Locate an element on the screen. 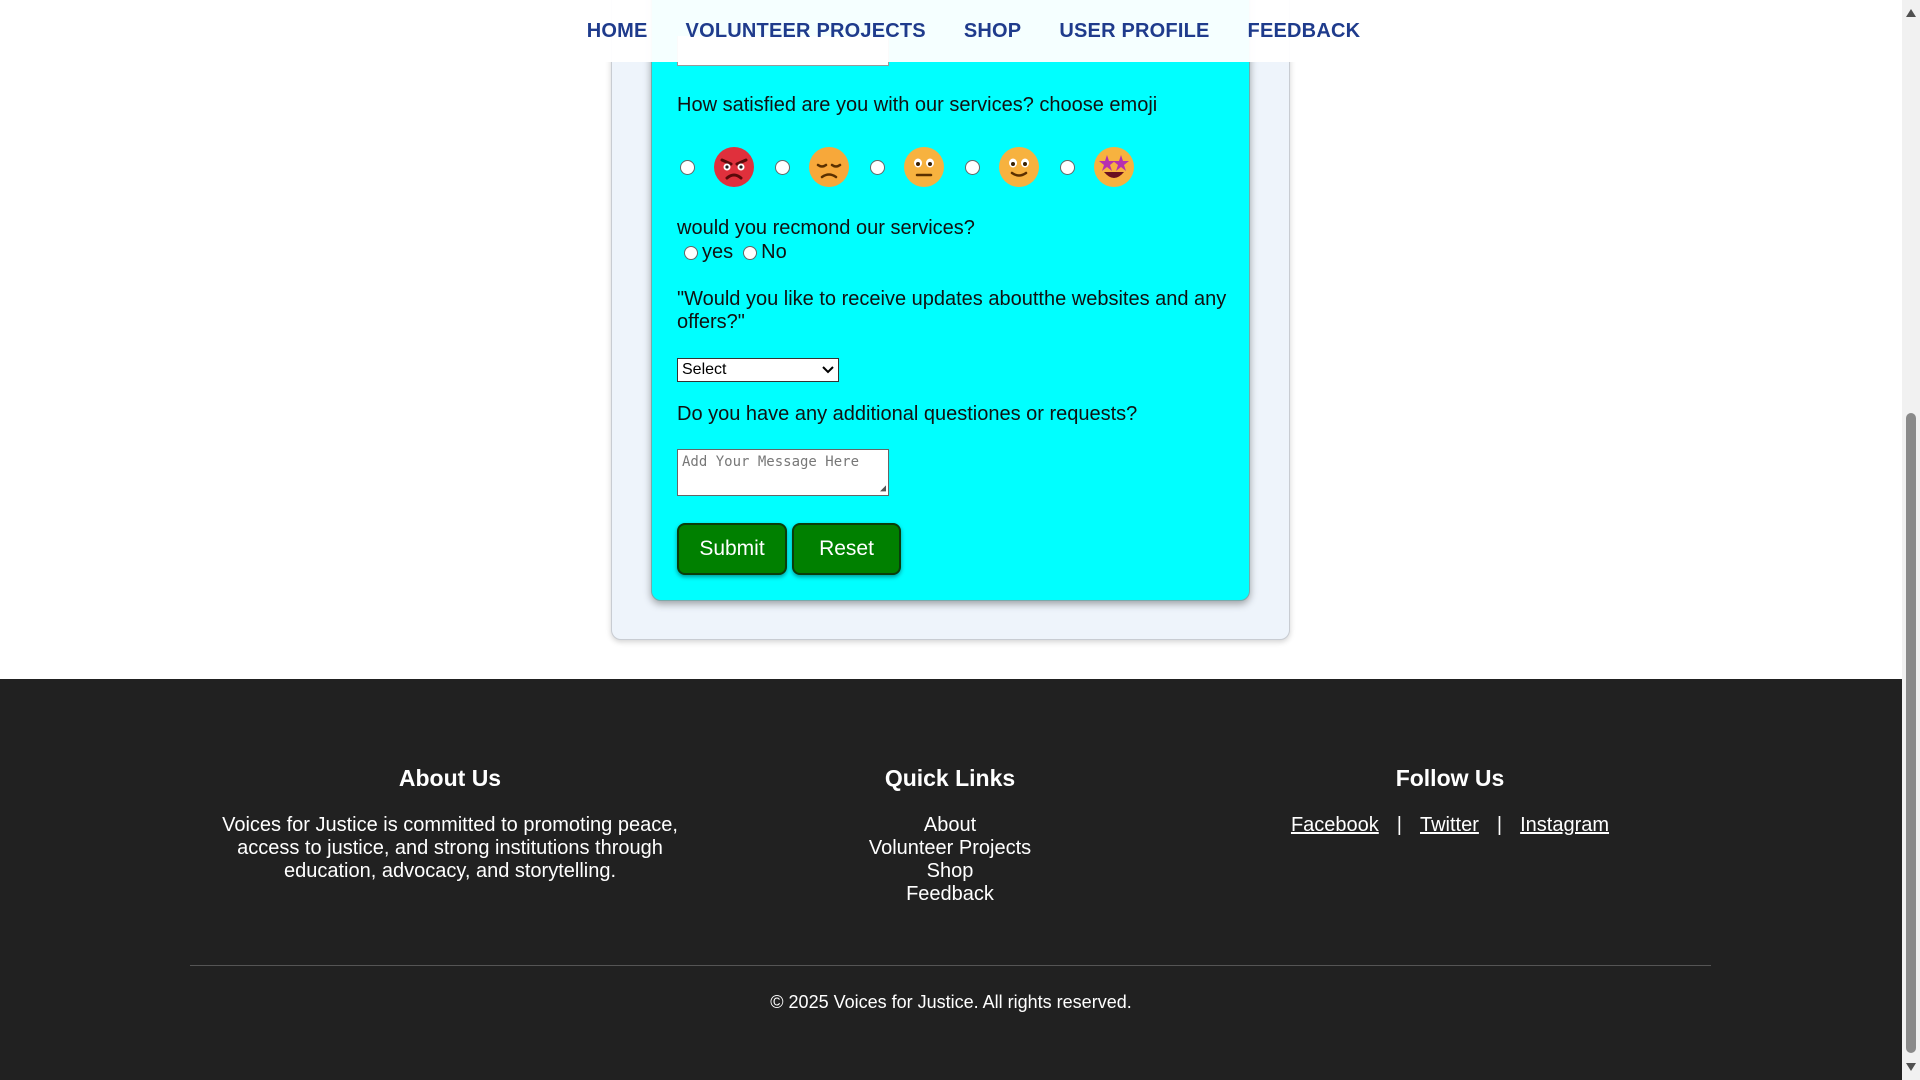  social-links: Facebook | Twitter | Instagram is located at coordinates (1450, 825).